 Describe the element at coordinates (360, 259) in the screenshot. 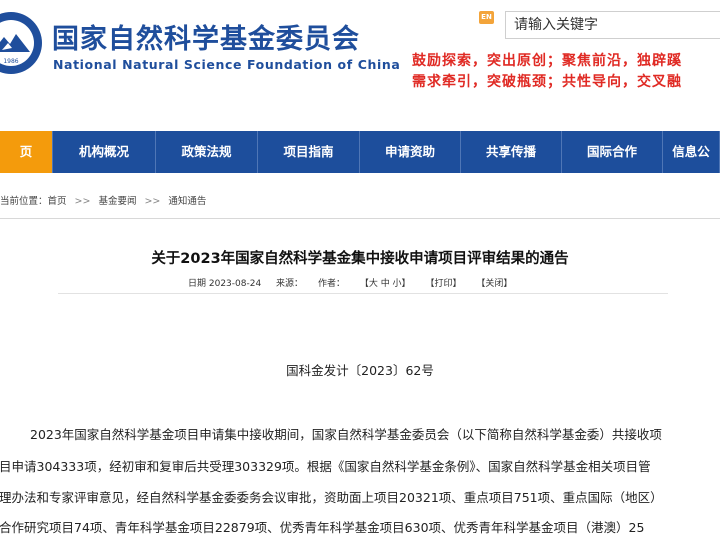

I see `article-title: 关于2023年国家自然科学基金集中接收申请项目评审结果的通告` at that location.